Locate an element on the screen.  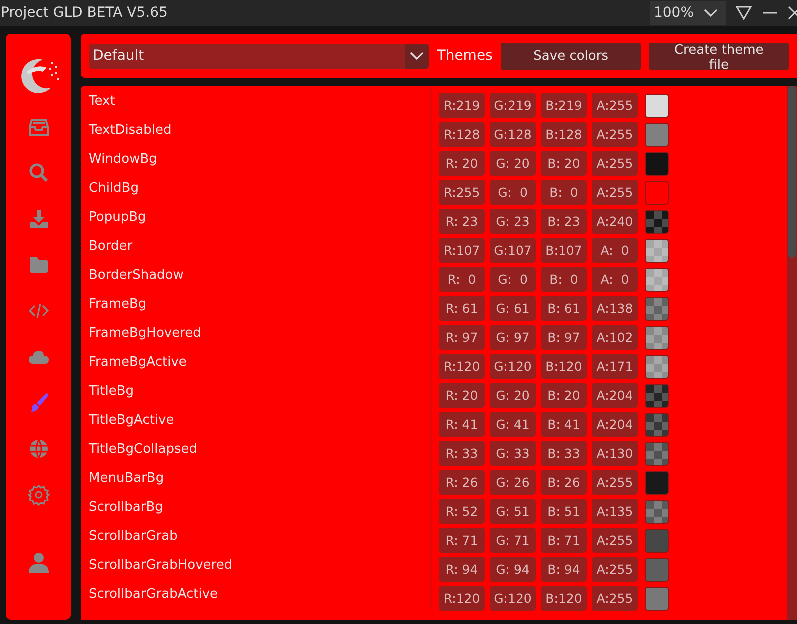
color-name: TitleBgActive is located at coordinates (260, 420).